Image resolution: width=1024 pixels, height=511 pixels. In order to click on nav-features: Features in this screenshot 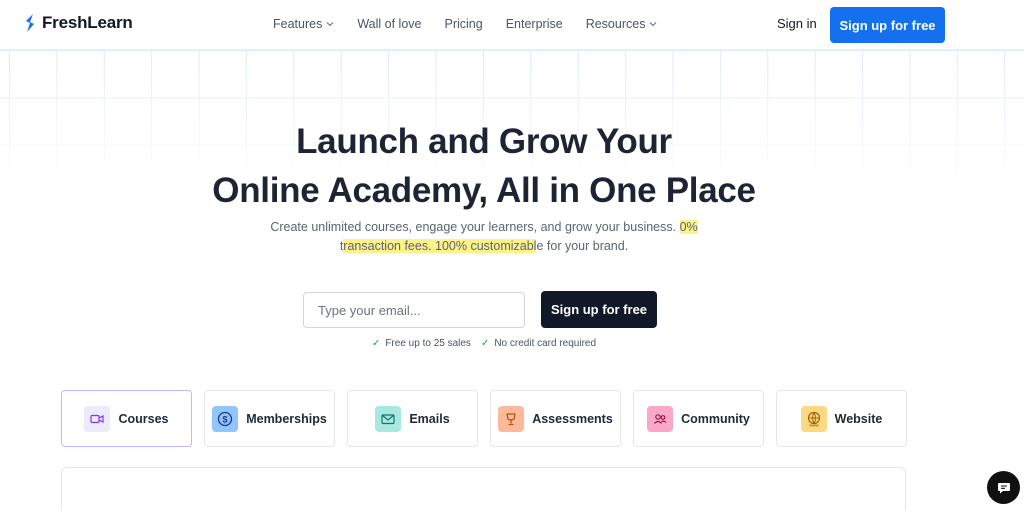, I will do `click(303, 24)`.